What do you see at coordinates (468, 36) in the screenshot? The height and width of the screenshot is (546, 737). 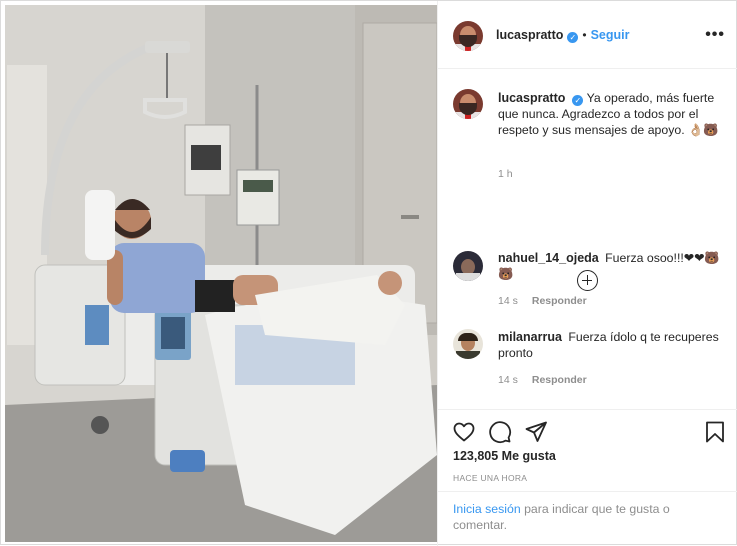 I see `avatar` at bounding box center [468, 36].